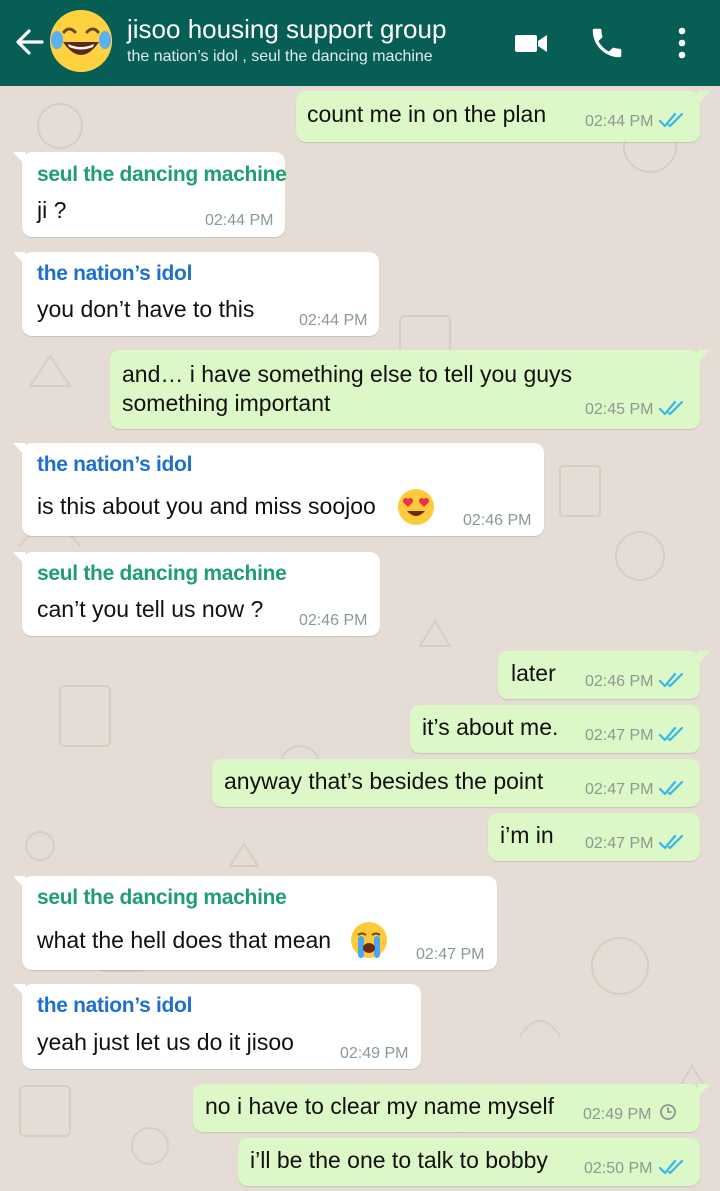  I want to click on message-text: later, so click(533, 673).